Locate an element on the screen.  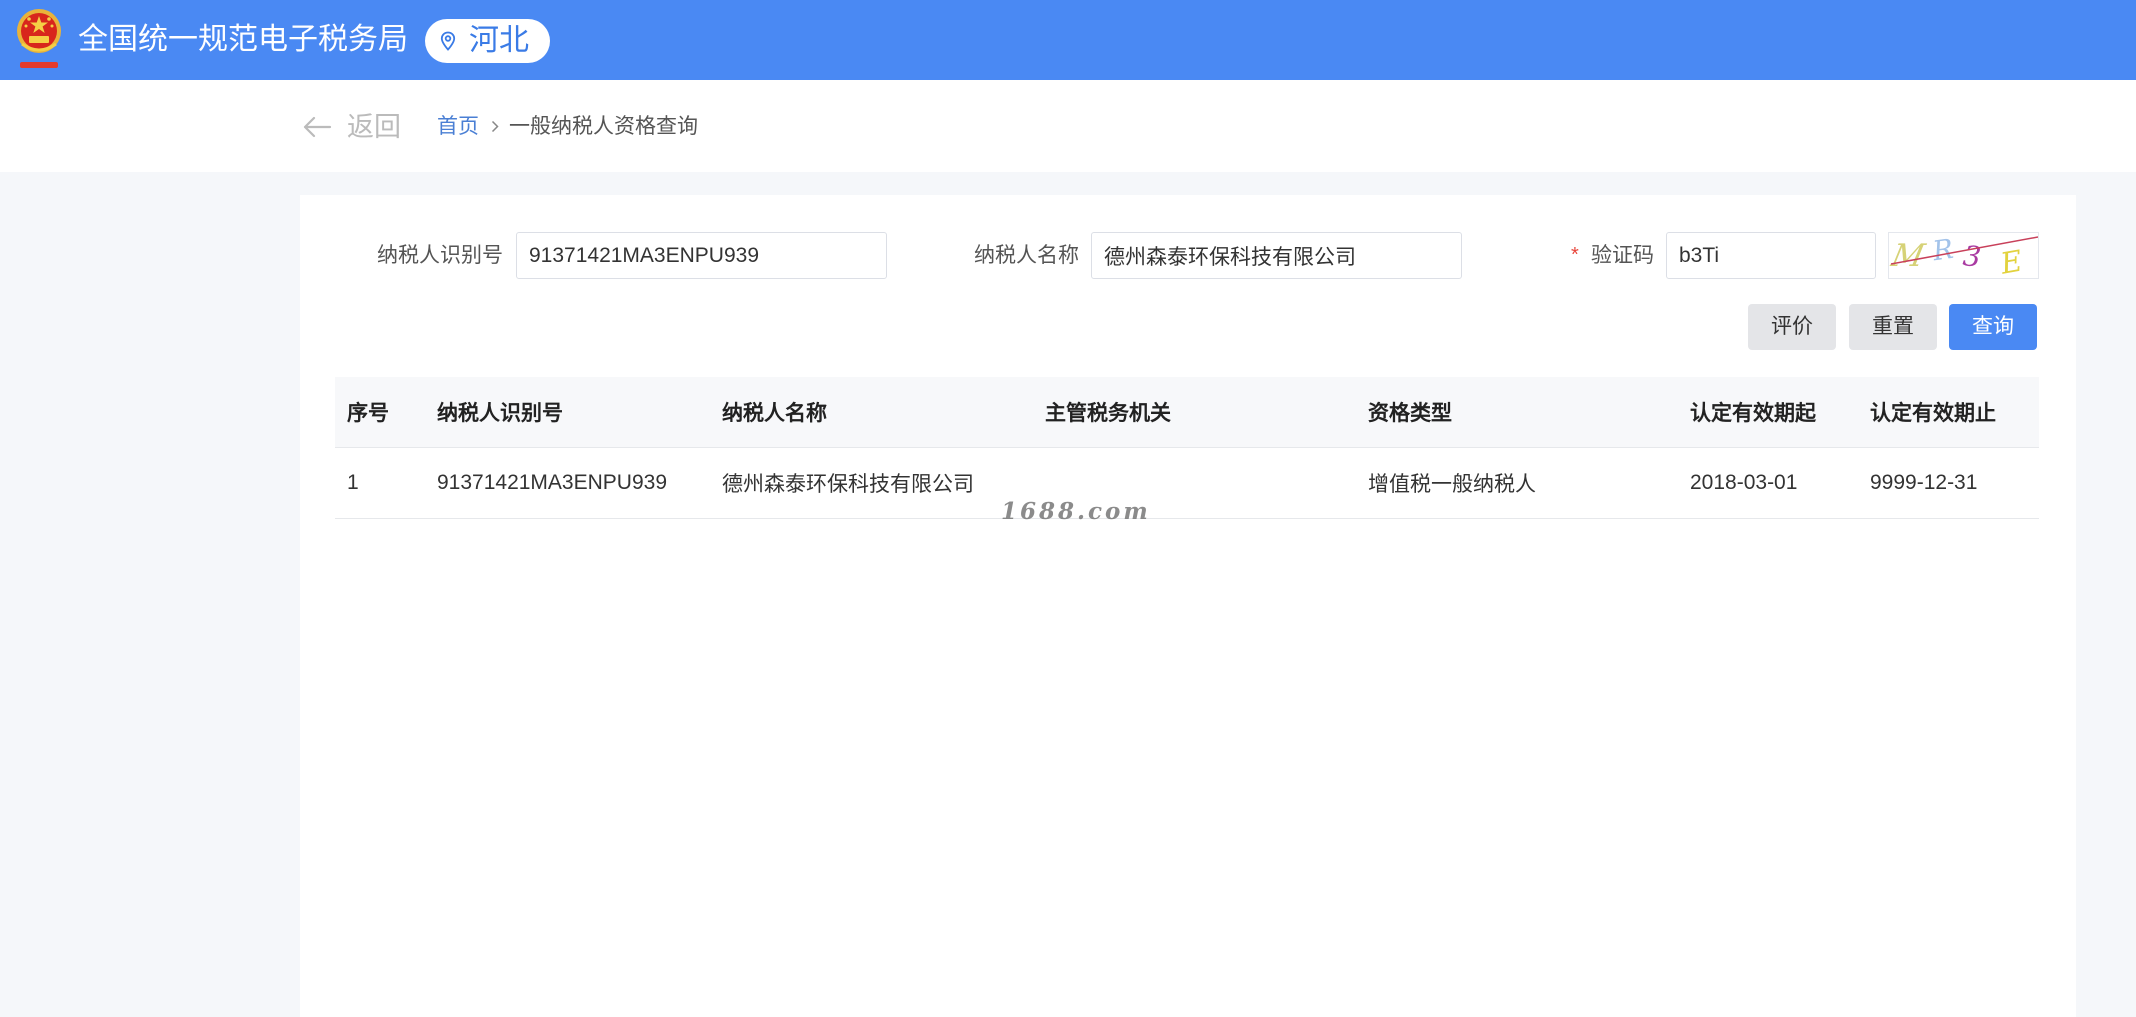
captcha-noise-line is located at coordinates (1964, 250).